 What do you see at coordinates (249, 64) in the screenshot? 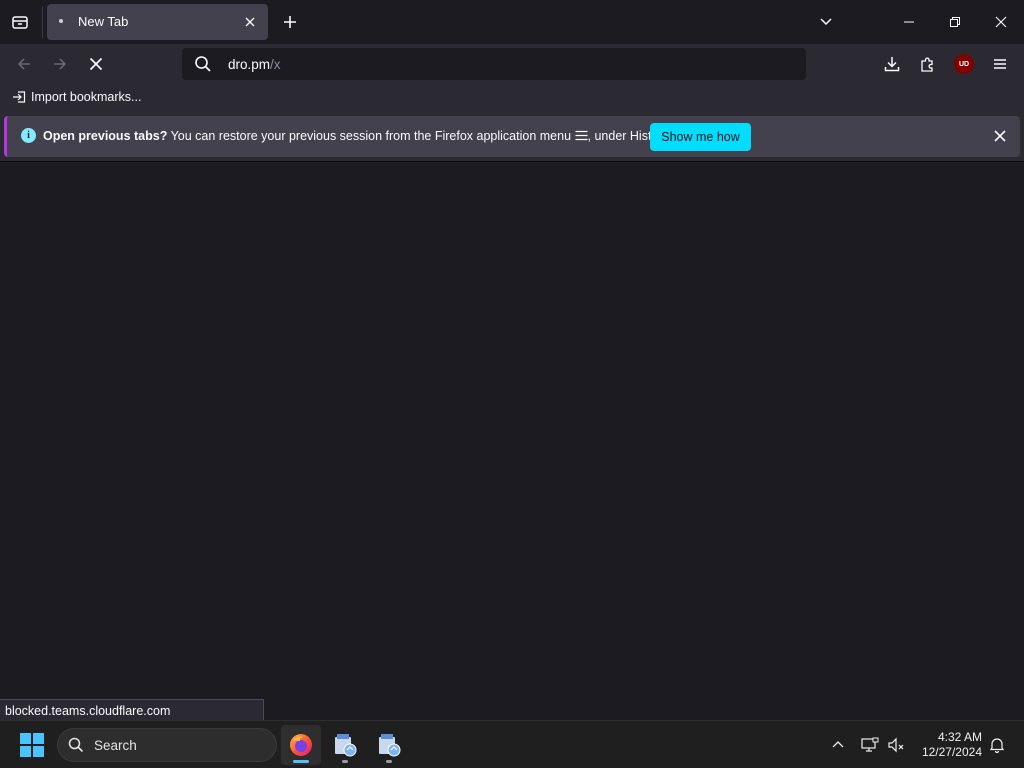
I see `url-host: dro.pm` at bounding box center [249, 64].